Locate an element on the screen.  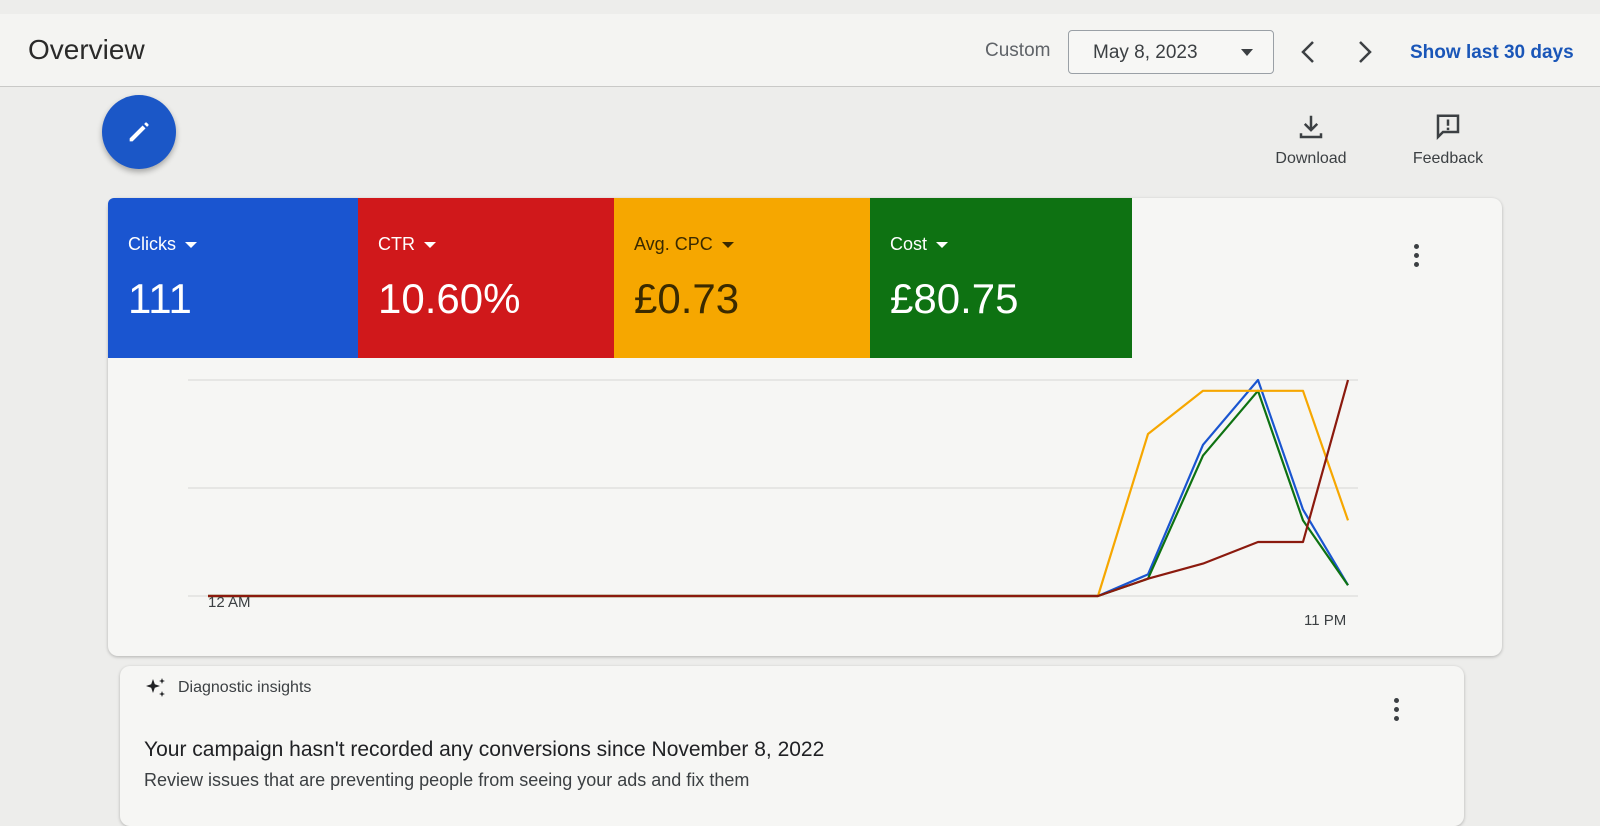
metric-tile-cost: Cost £80.75 is located at coordinates (1001, 278).